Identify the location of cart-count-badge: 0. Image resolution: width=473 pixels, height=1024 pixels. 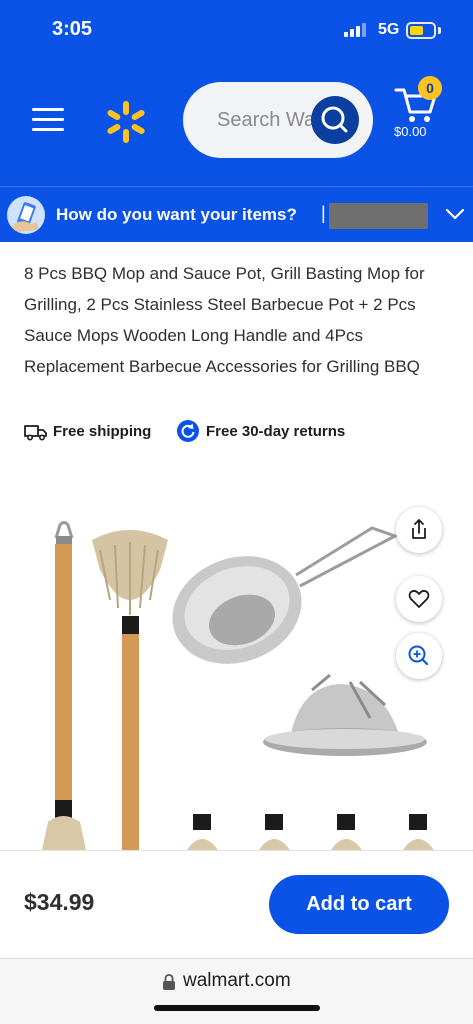
(430, 88).